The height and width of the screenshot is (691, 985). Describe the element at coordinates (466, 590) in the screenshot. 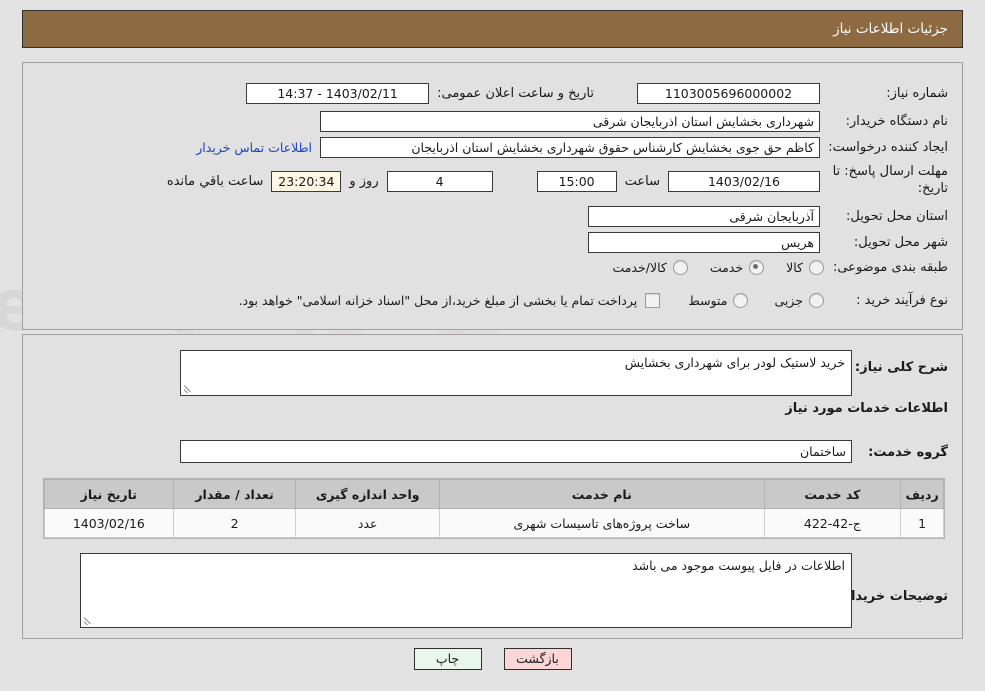

I see `buyer-comments-textarea: اطلاعات در فایل پیوست موجود می باشد` at that location.